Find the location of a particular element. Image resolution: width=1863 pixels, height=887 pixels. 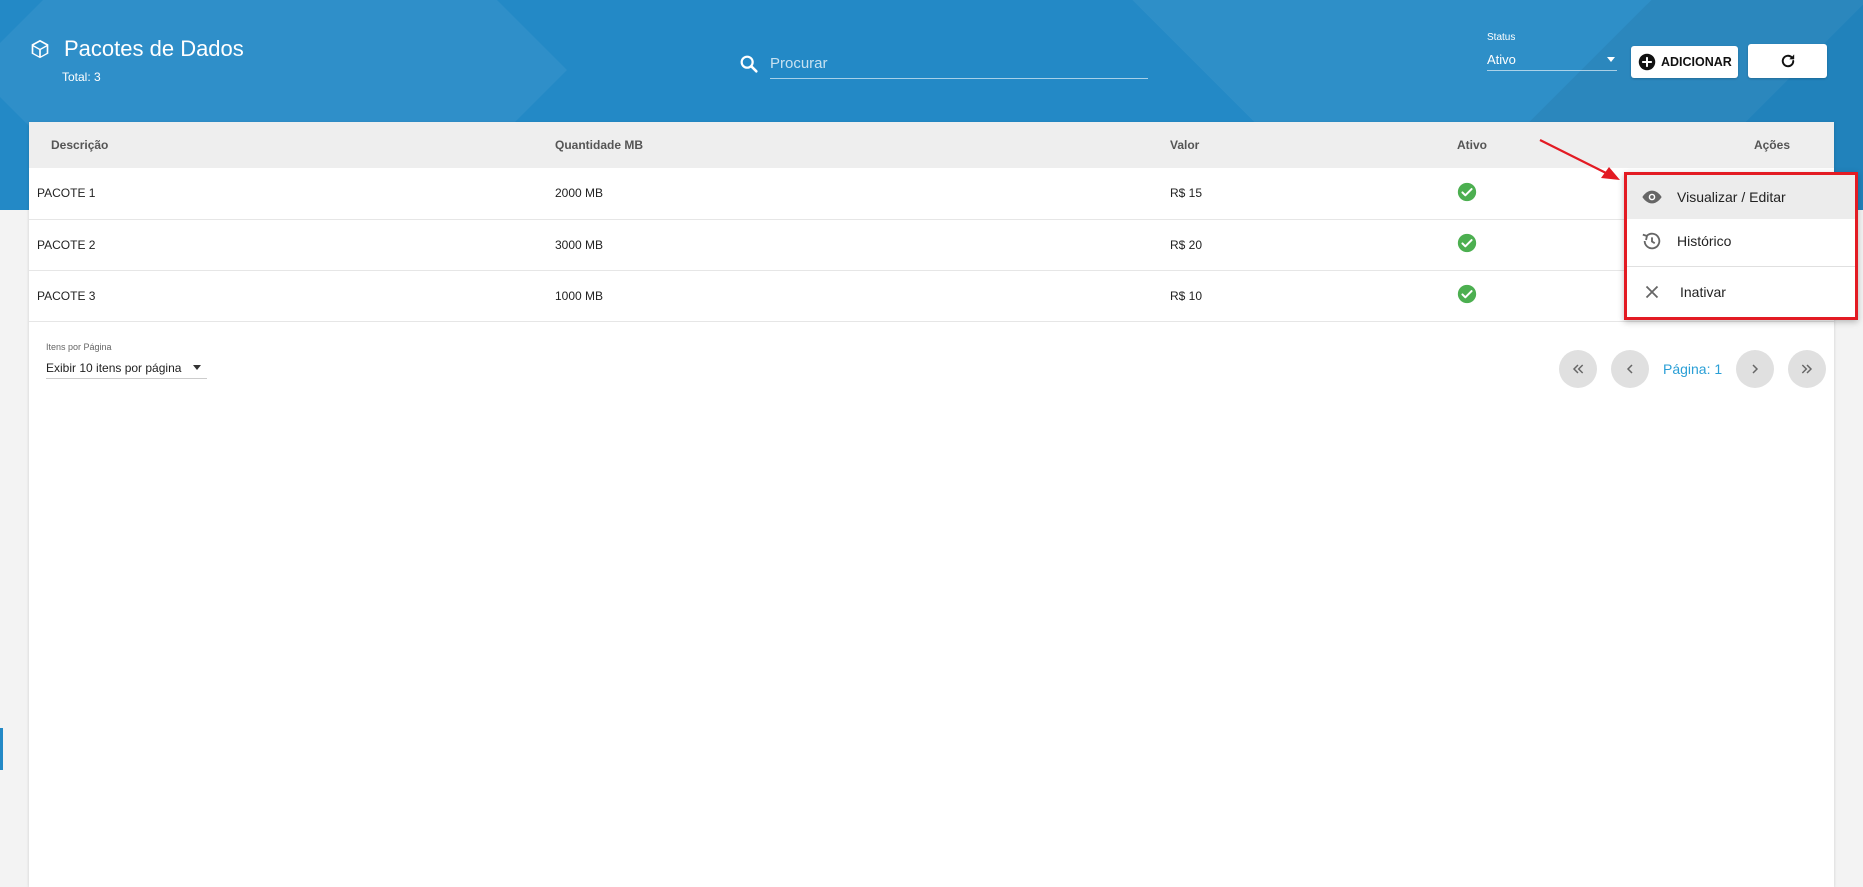

next-page-button is located at coordinates (1755, 369).